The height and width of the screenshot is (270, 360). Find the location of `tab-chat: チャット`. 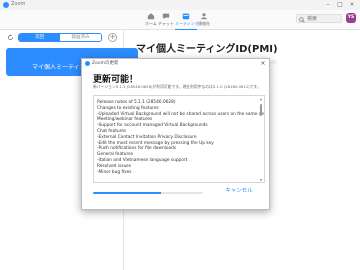

tab-chat: チャット is located at coordinates (166, 20).